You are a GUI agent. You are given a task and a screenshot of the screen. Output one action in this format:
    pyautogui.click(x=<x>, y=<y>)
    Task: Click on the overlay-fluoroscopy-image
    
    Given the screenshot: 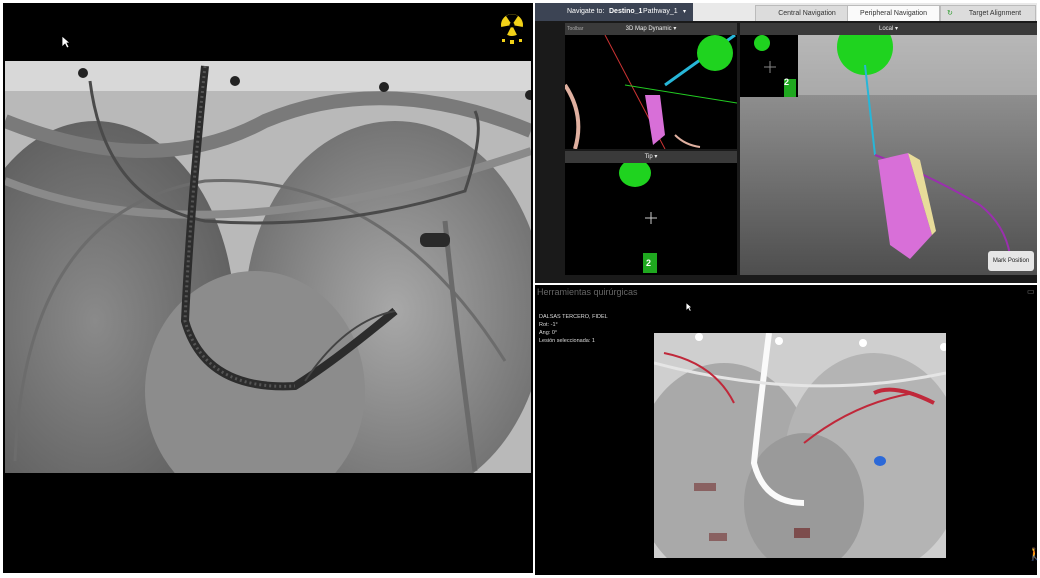 What is the action you would take?
    pyautogui.click(x=800, y=445)
    